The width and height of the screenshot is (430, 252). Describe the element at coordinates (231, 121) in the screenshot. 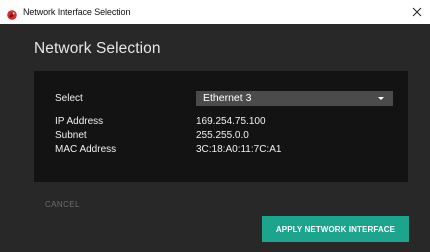

I see `ip-address-value: 169.254.75.100` at that location.